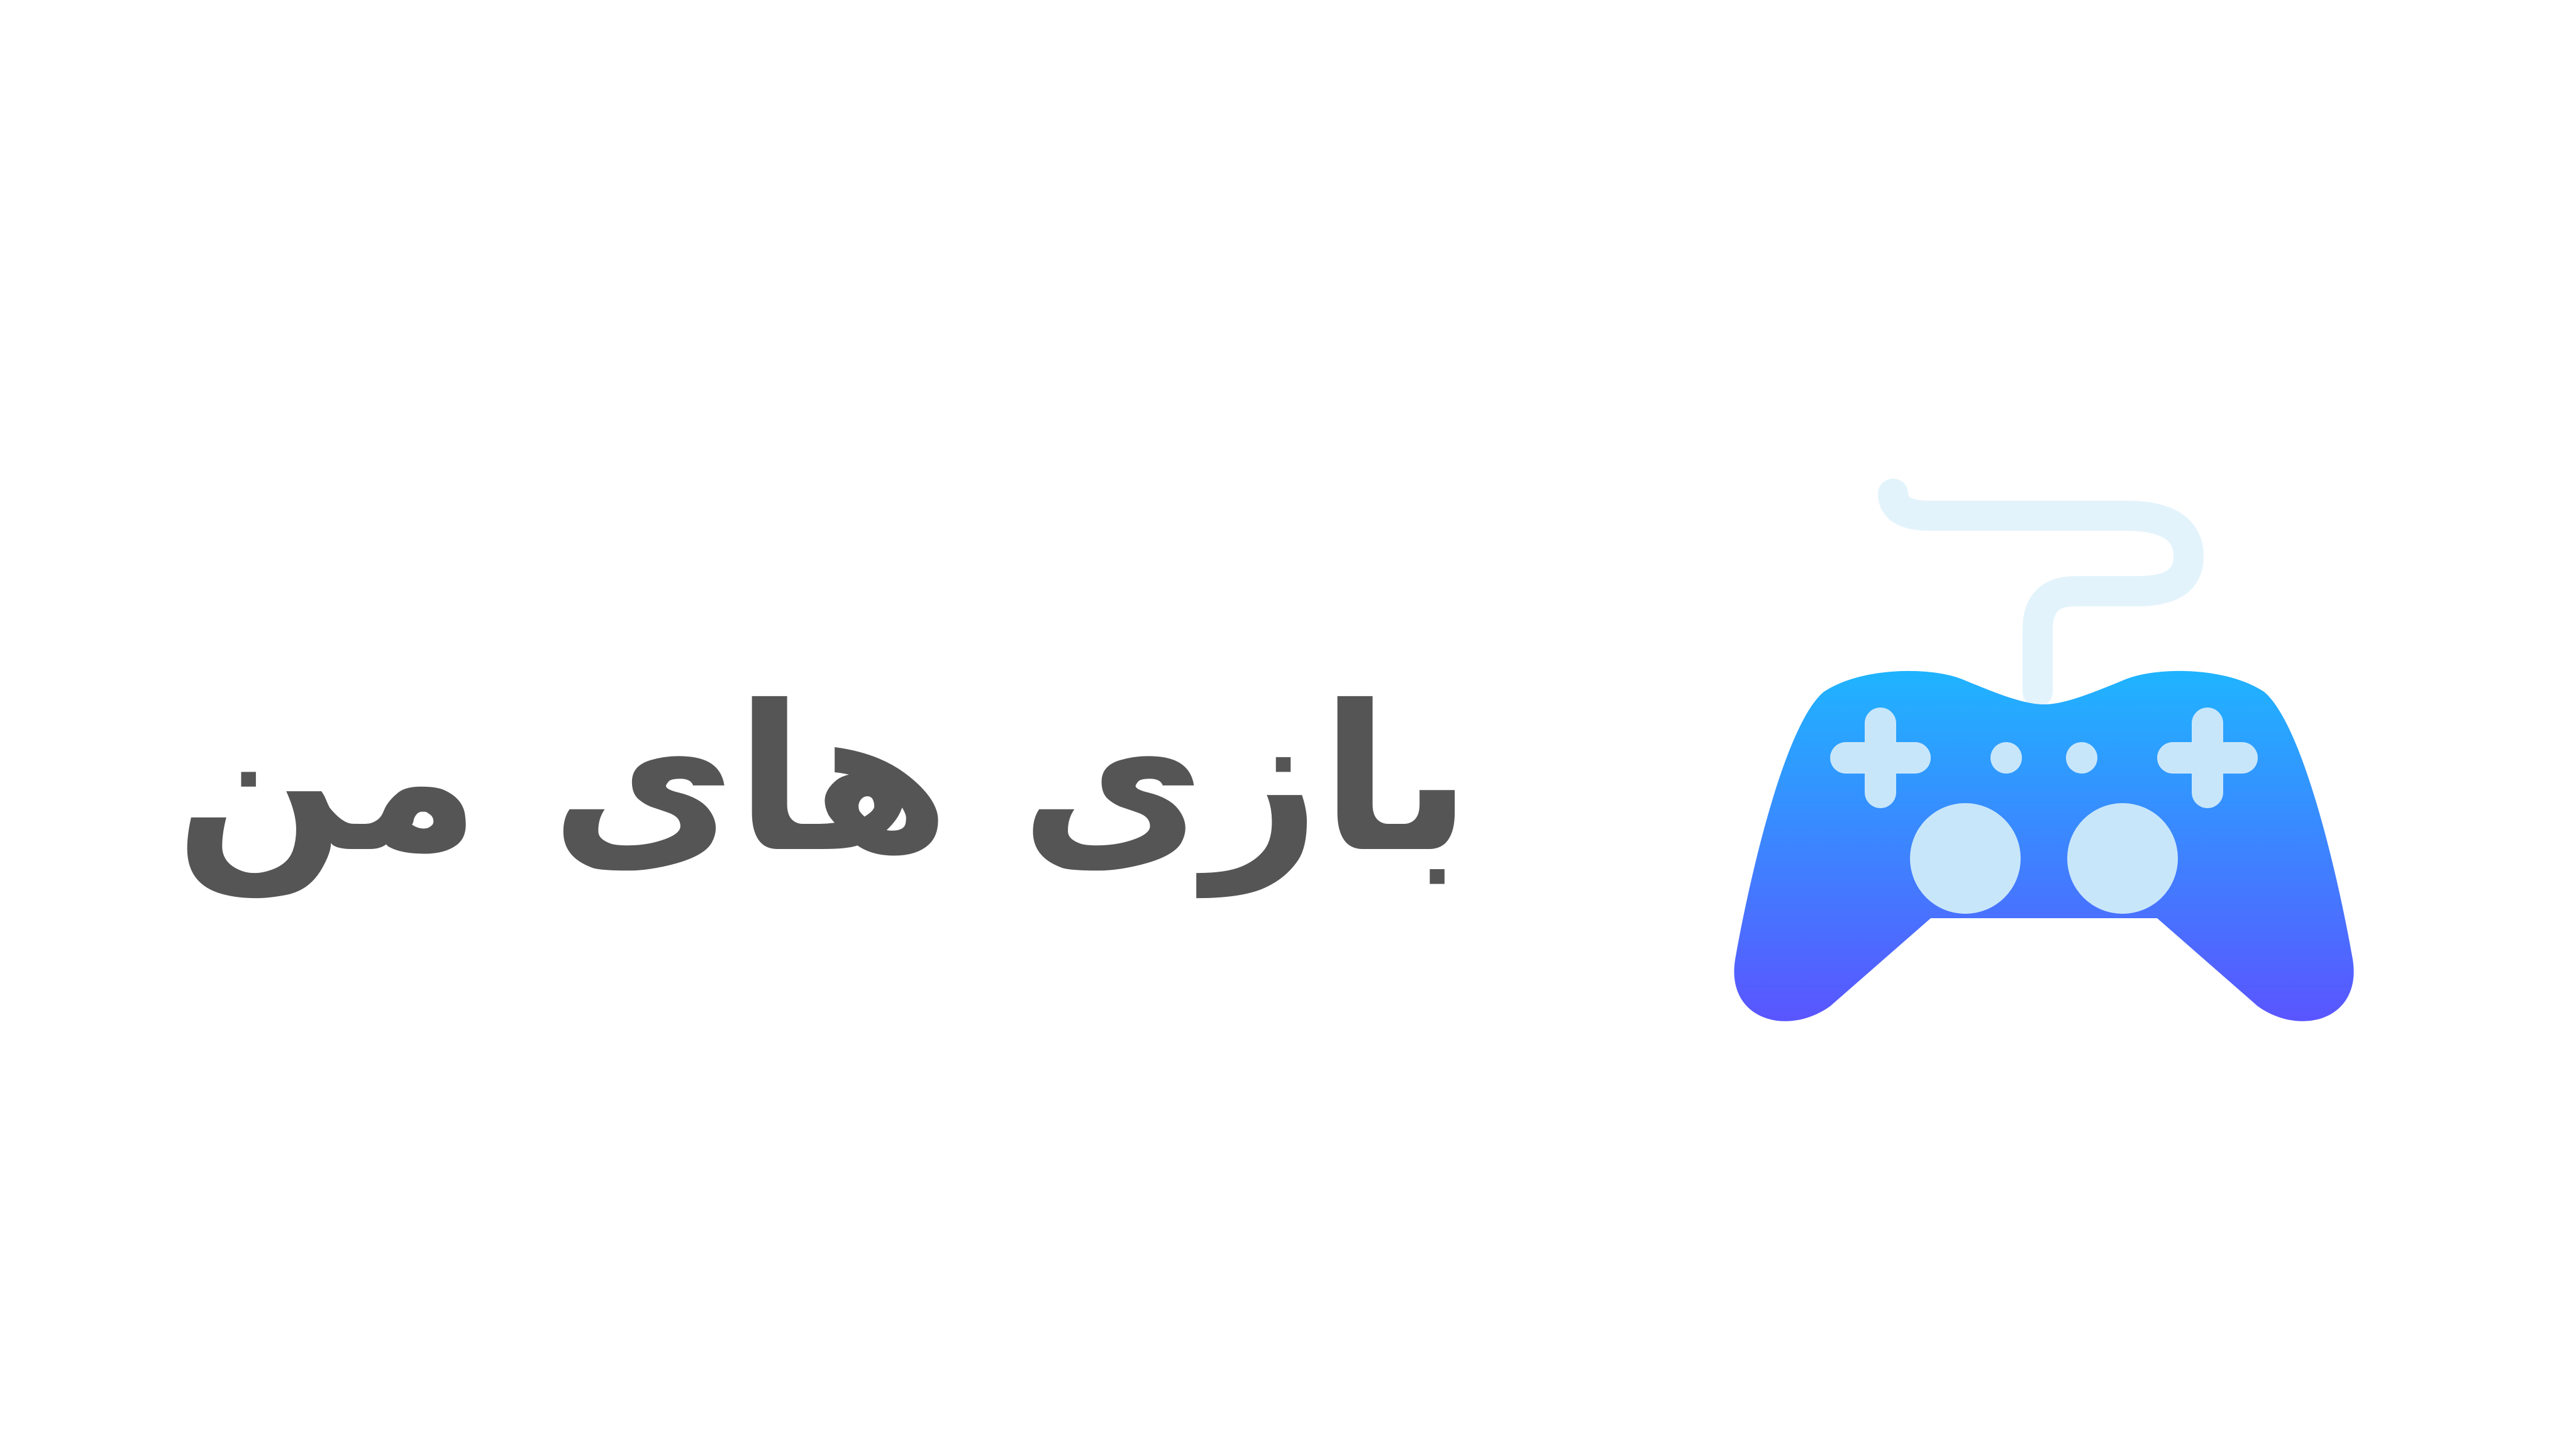 This screenshot has height=1449, width=2576. I want to click on cable, so click(2041, 593).